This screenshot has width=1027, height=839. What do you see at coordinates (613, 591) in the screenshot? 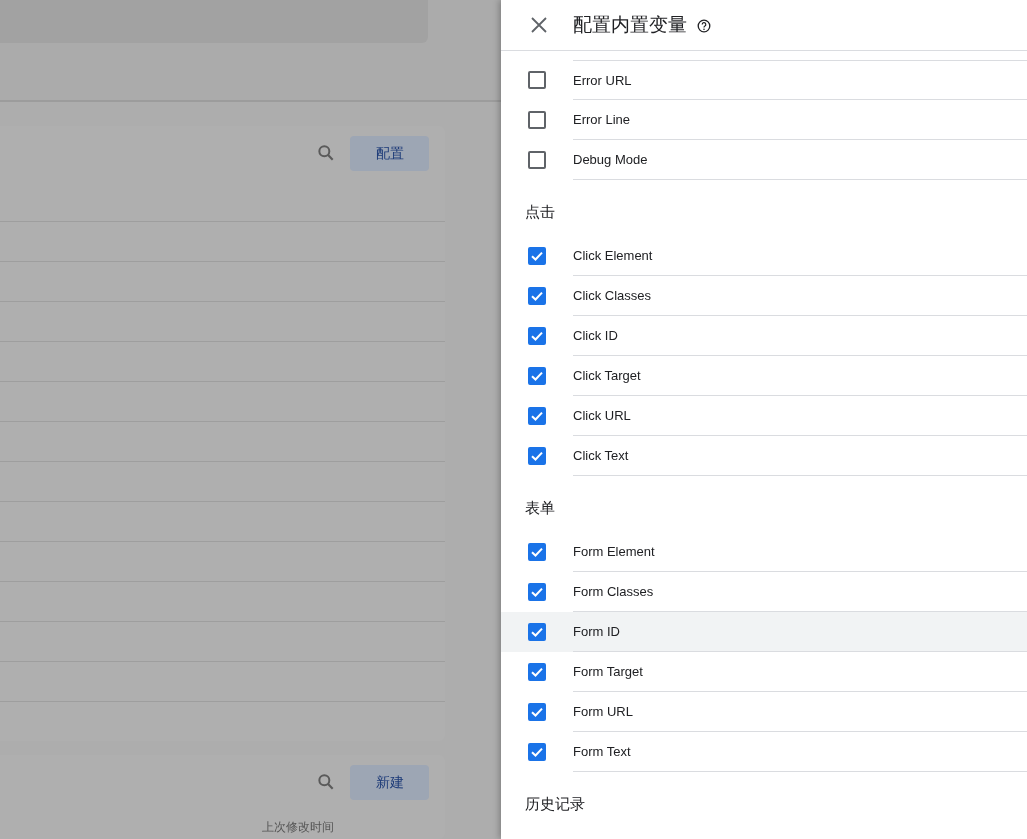
I see `variable-label: Form Classes` at bounding box center [613, 591].